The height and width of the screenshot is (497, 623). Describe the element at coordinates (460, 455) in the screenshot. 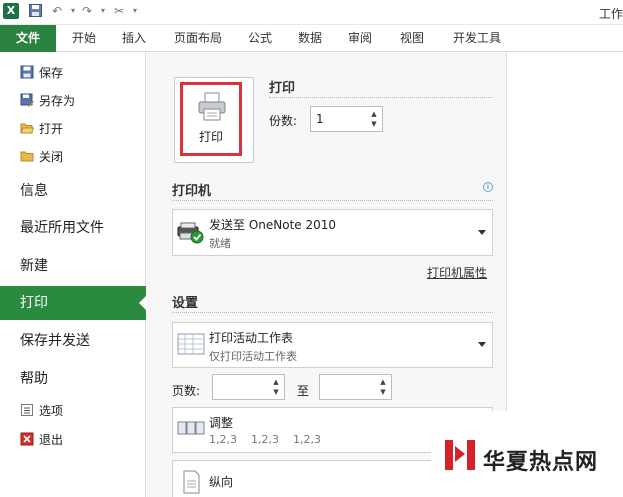

I see `watermark-logo` at that location.